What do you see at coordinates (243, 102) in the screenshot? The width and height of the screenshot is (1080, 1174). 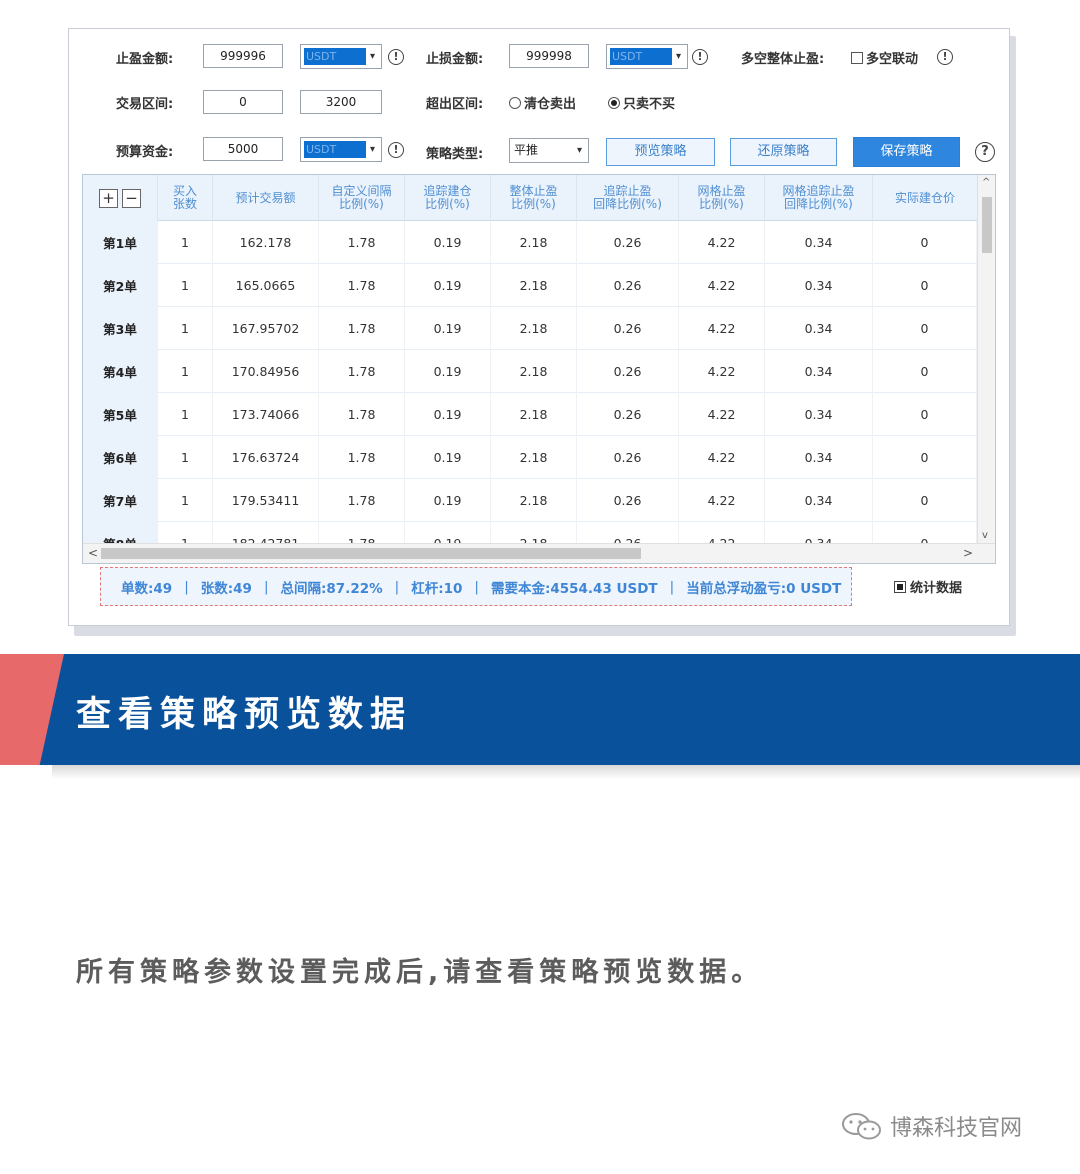 I see `range-low-input: 0` at bounding box center [243, 102].